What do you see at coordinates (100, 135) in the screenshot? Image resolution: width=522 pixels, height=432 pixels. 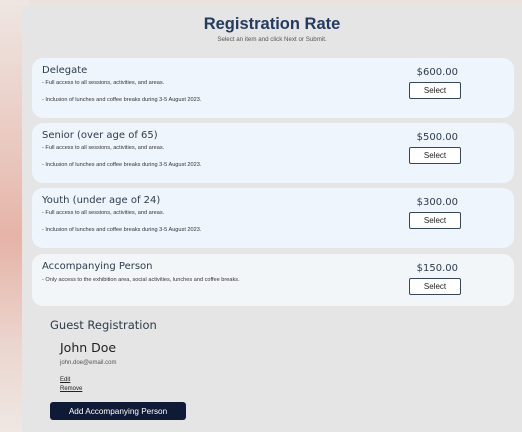 I see `rate-name: Senior (over age of 65)` at bounding box center [100, 135].